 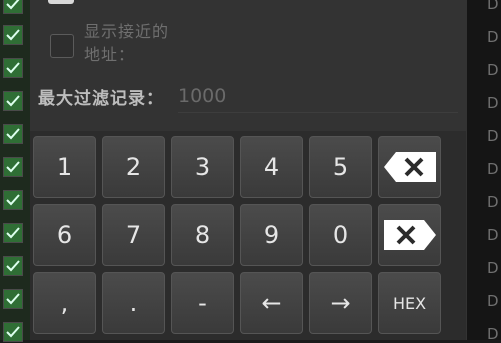 I want to click on key-6: 6, so click(x=64, y=235).